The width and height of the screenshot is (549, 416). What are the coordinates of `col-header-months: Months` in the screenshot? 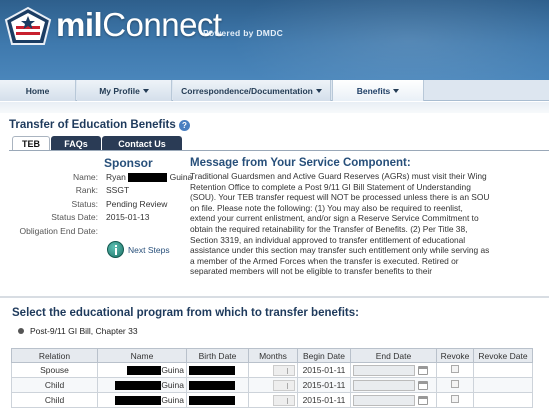 It's located at (273, 355).